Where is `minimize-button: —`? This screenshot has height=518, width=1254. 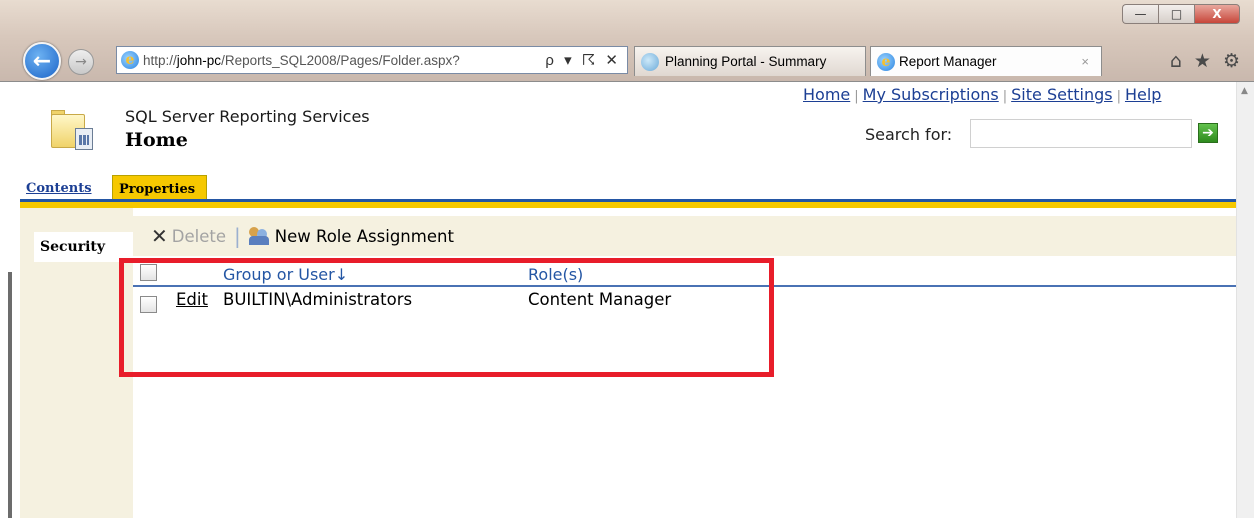
minimize-button: — is located at coordinates (1140, 14).